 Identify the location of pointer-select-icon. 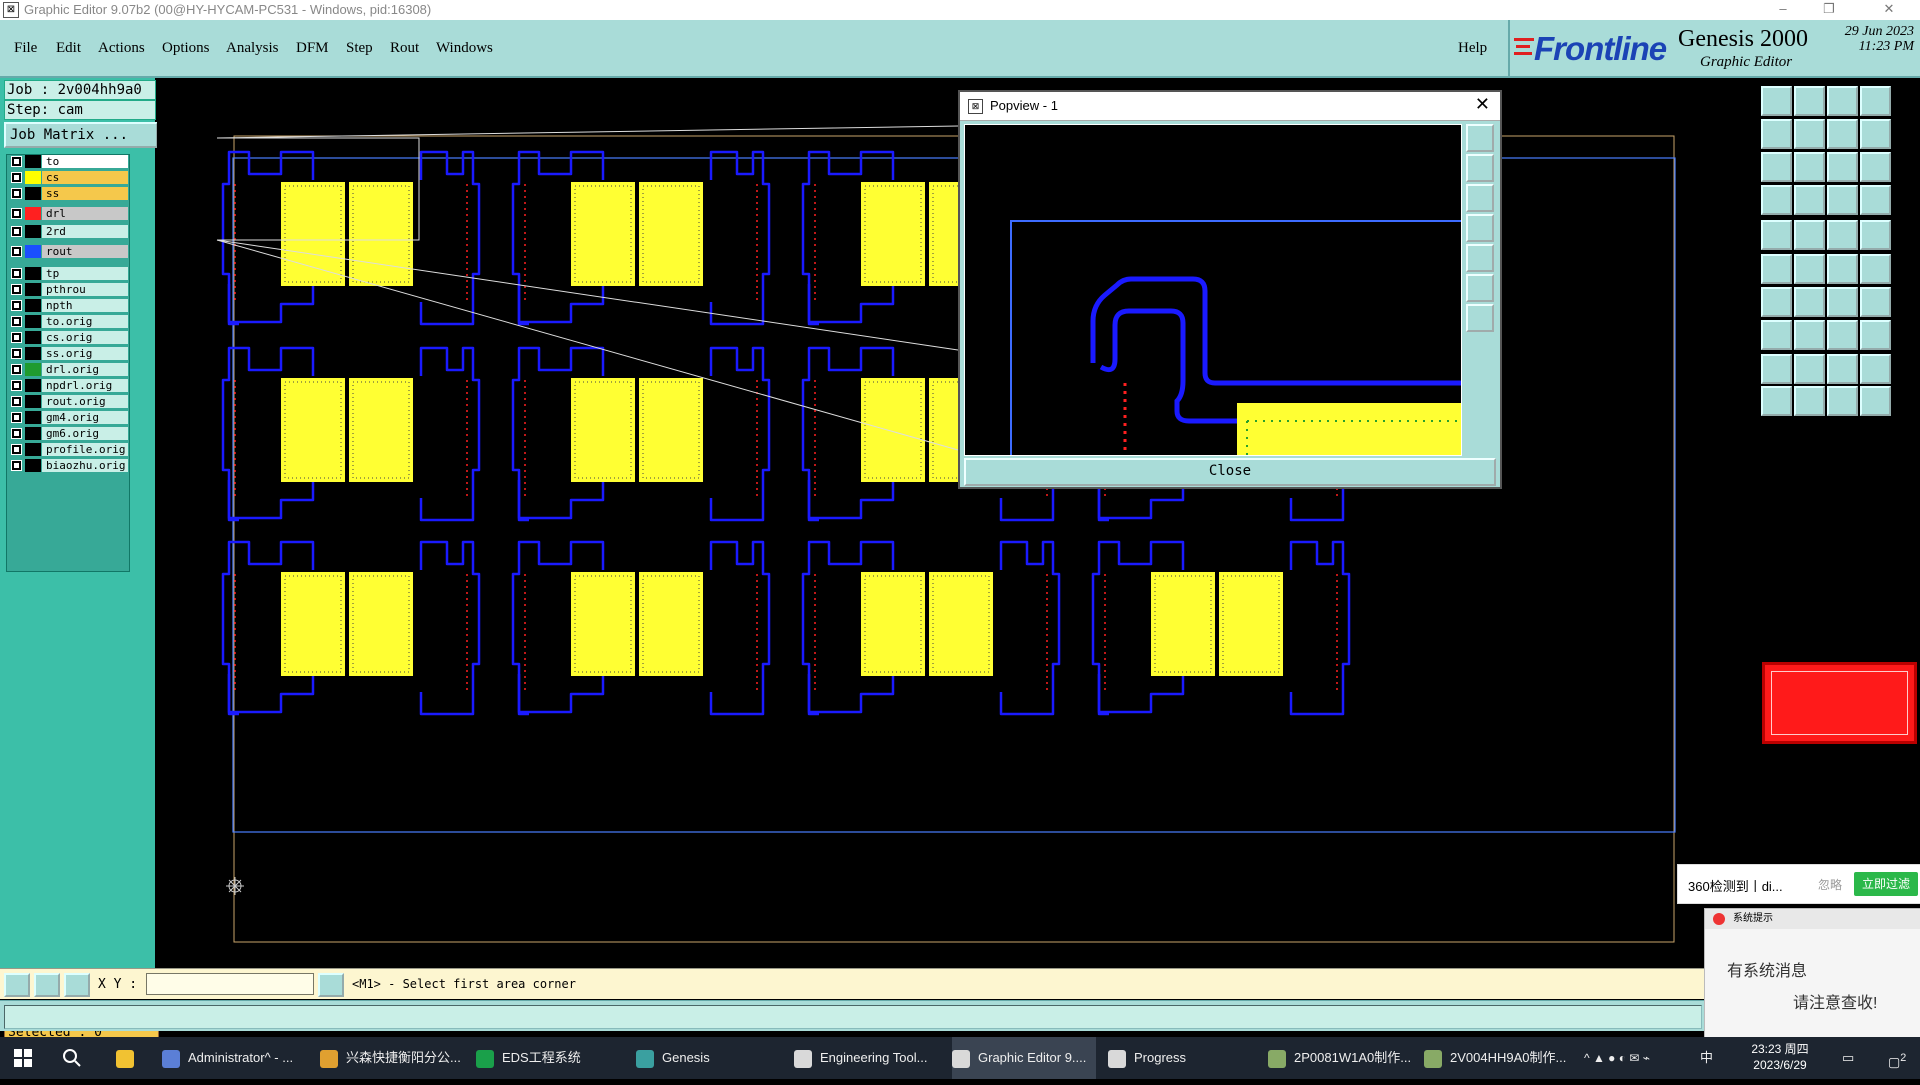
(1809, 401).